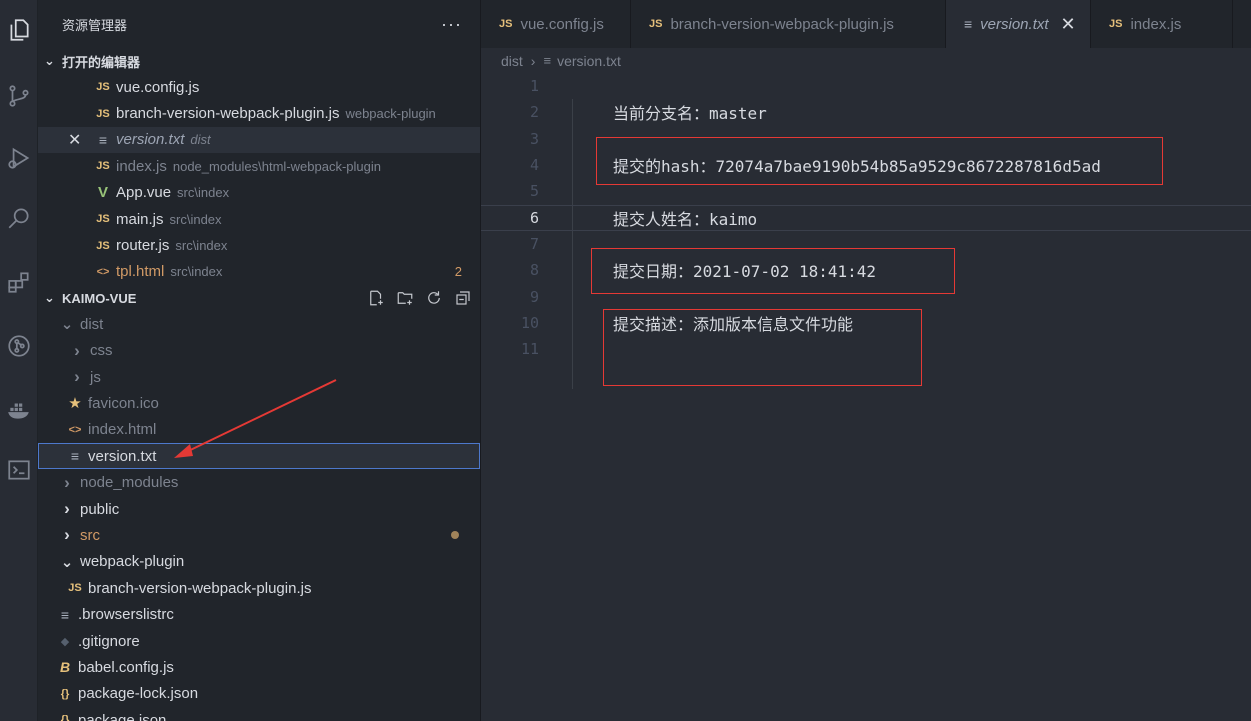 This screenshot has width=1251, height=721. I want to click on star-icon: ★, so click(75, 404).